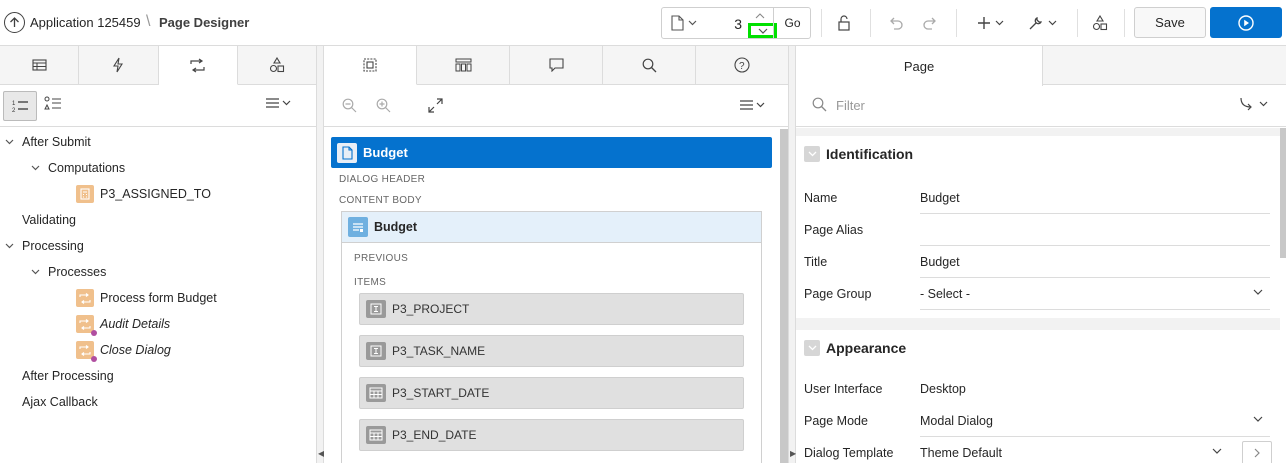 The image size is (1286, 463). What do you see at coordinates (53, 104) in the screenshot?
I see `component-view-toggle` at bounding box center [53, 104].